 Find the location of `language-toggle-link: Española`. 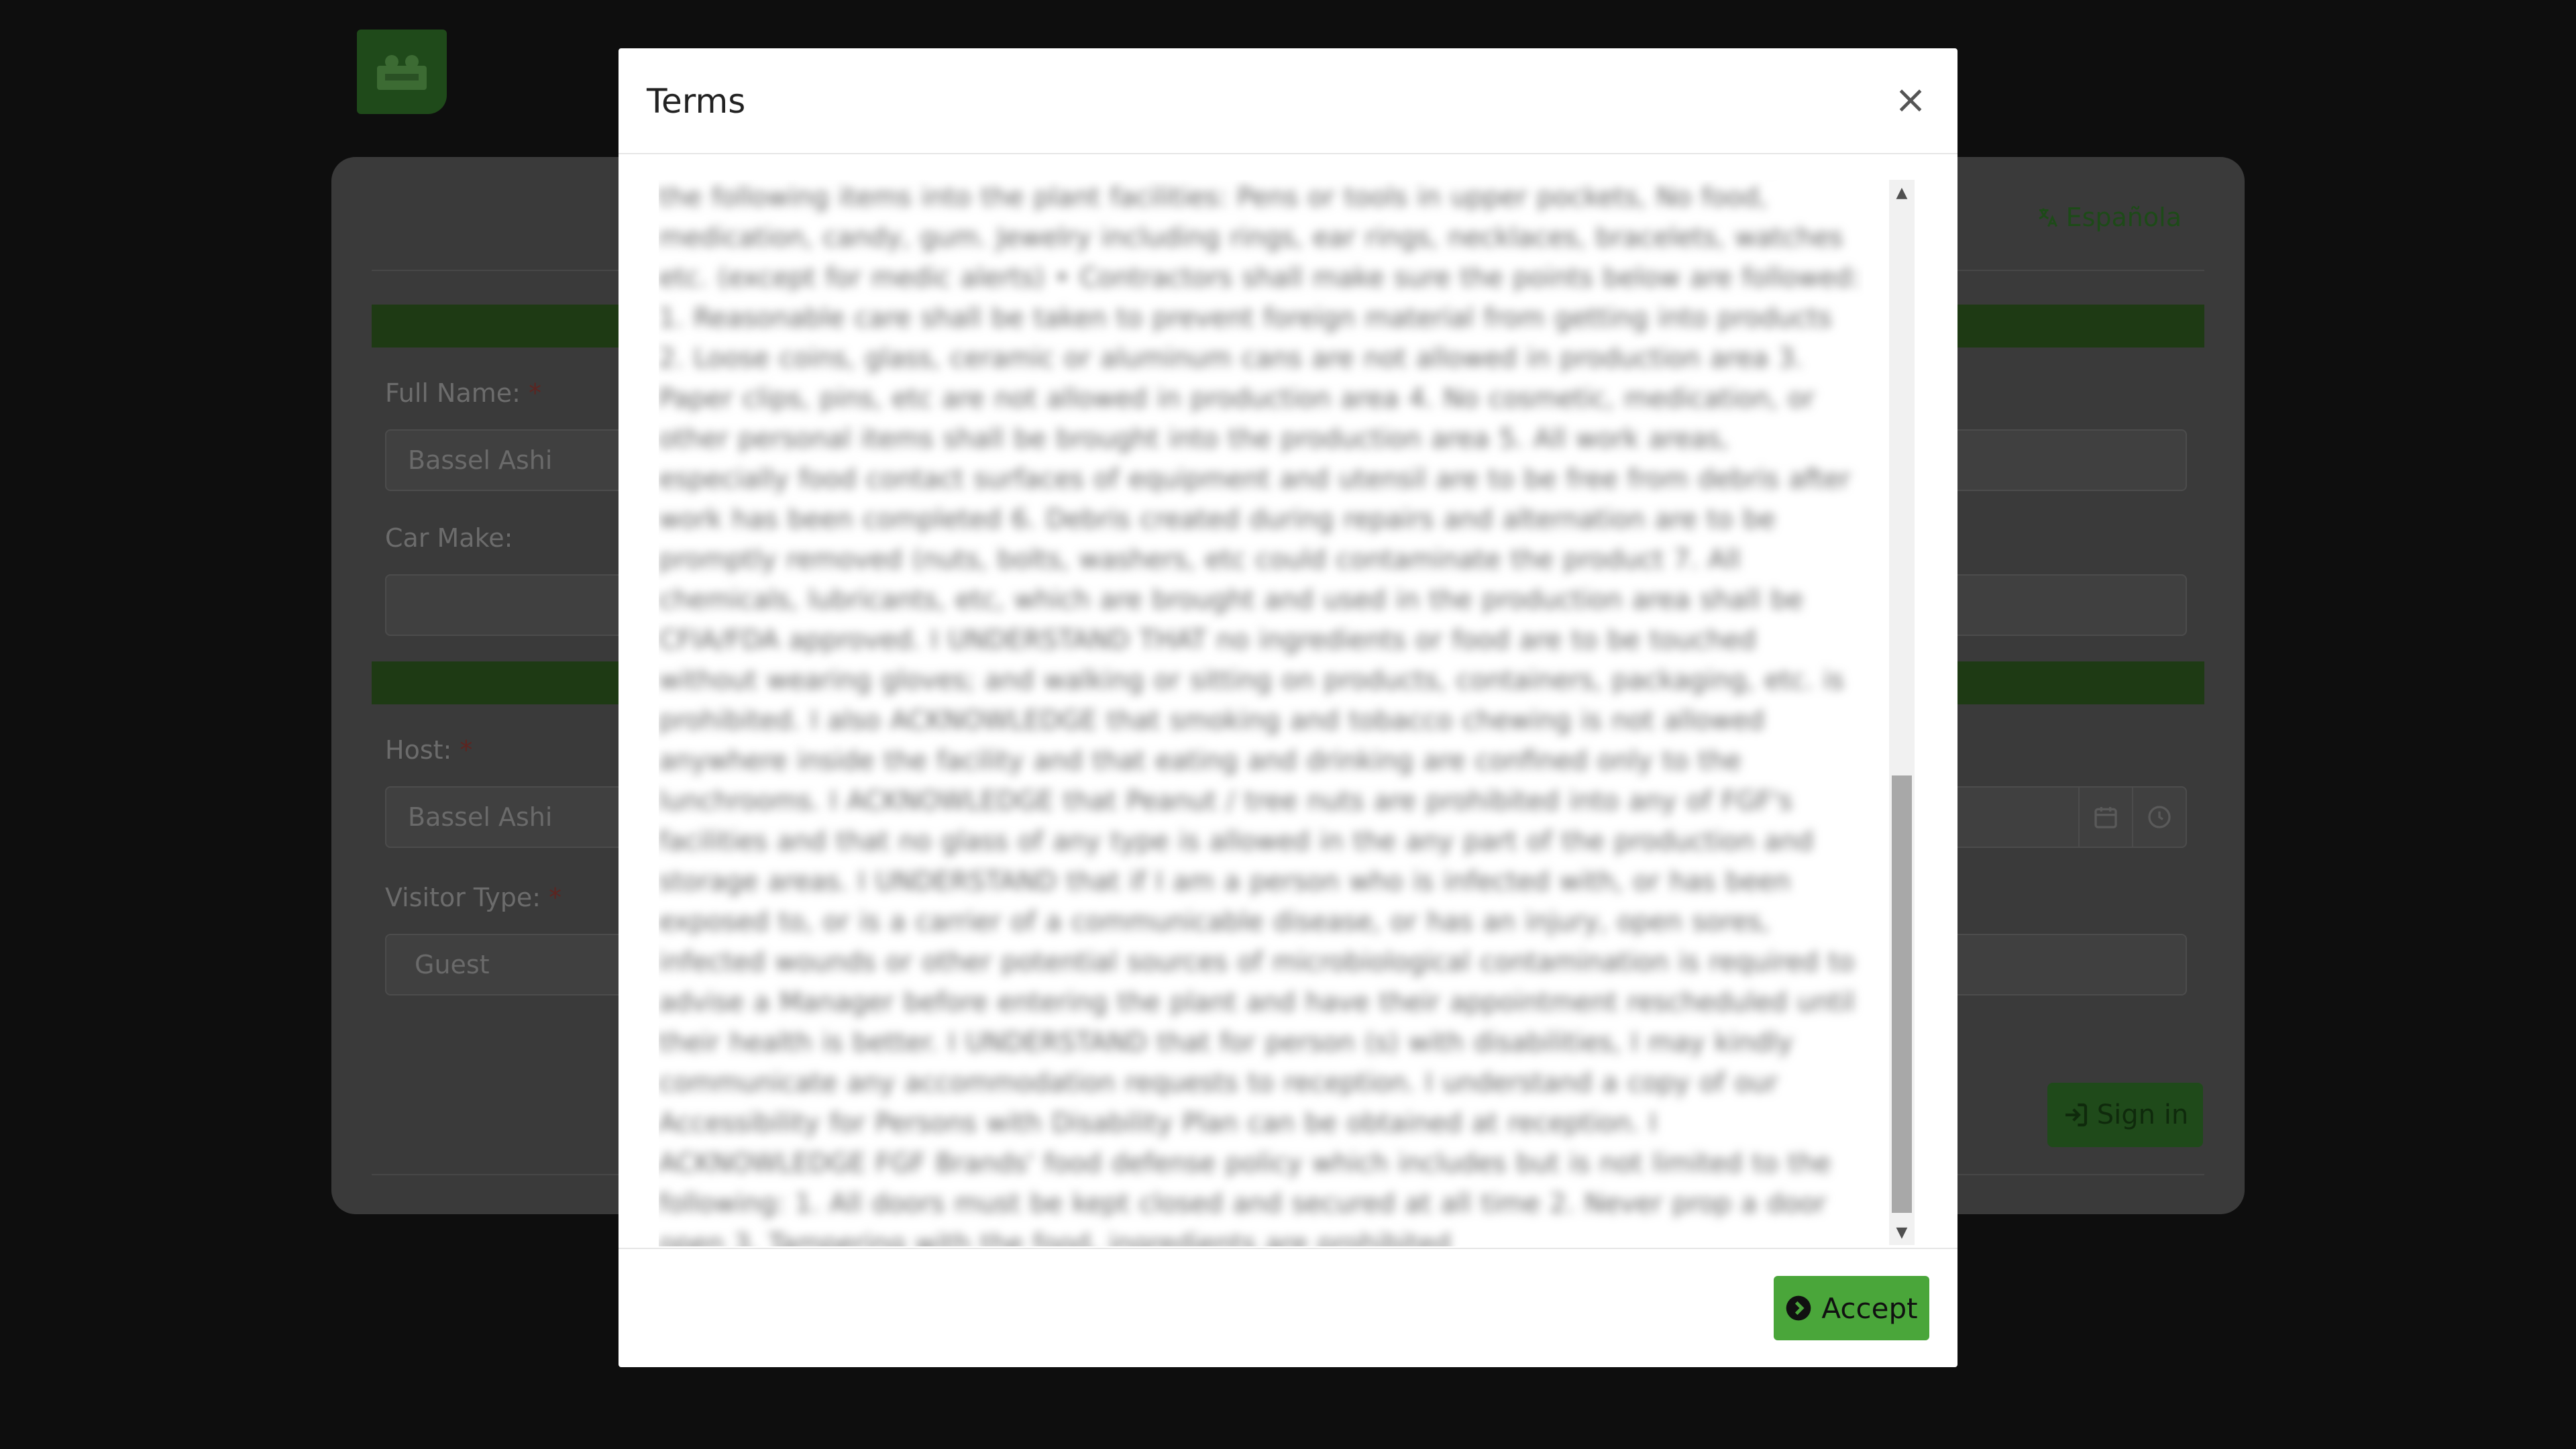

language-toggle-link: Española is located at coordinates (2108, 217).